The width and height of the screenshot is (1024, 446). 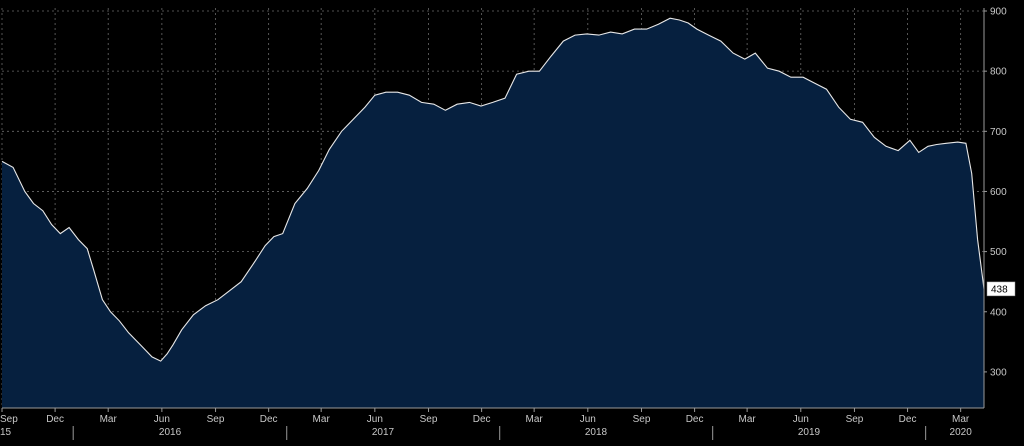 I want to click on year-label: 15, so click(x=6, y=432).